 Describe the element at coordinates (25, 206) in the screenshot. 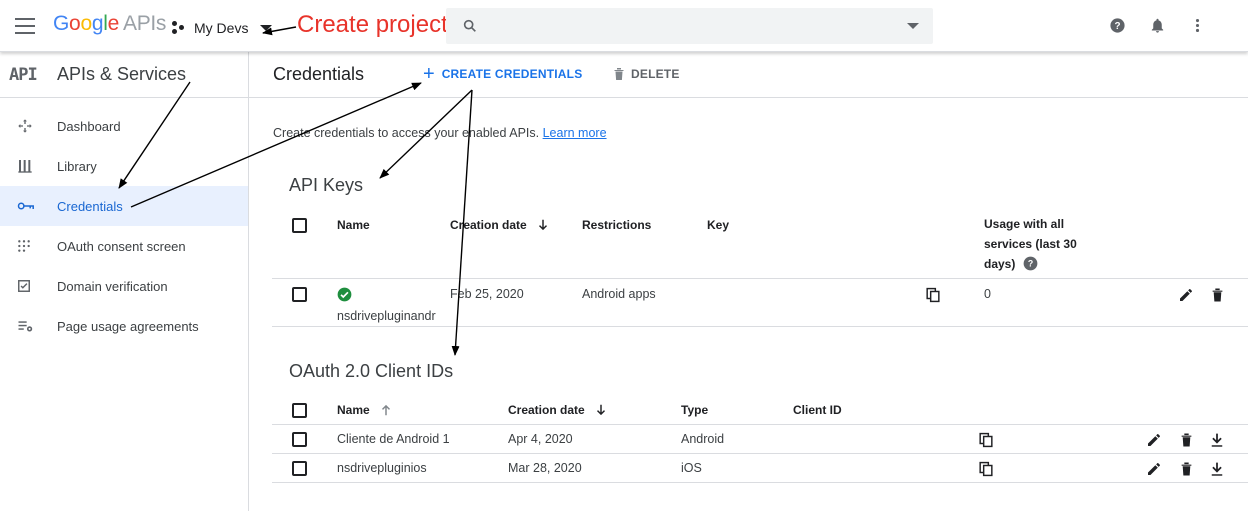

I see `key-icon` at that location.